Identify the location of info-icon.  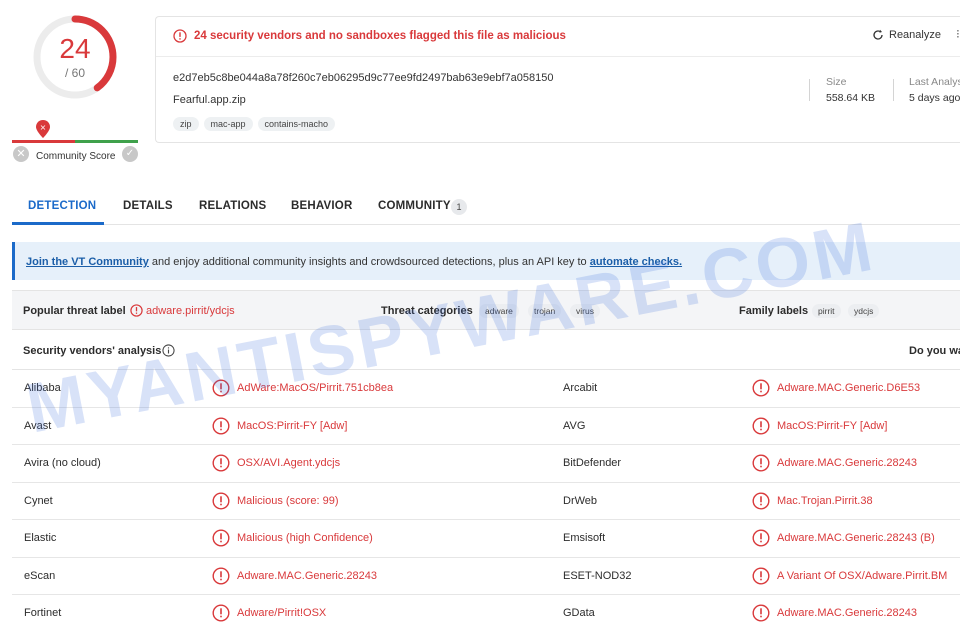
(168, 350).